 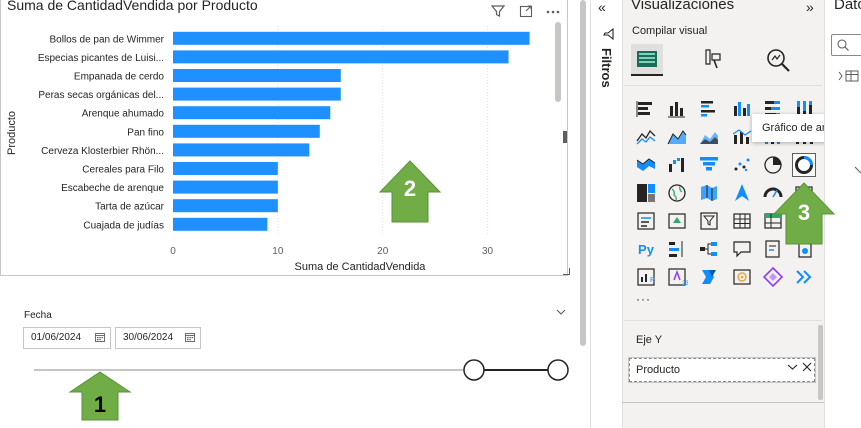 I want to click on area-chart-icon, so click(x=677, y=137).